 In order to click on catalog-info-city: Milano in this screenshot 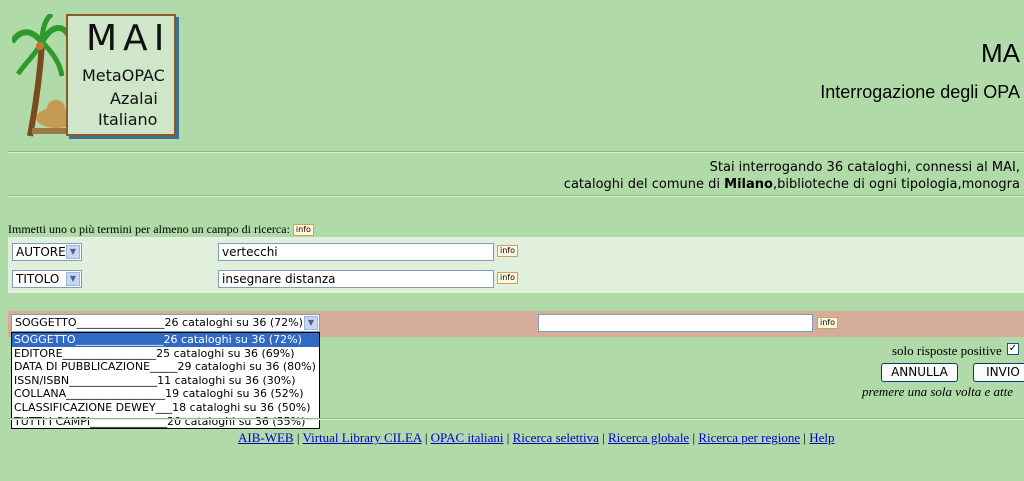, I will do `click(748, 184)`.